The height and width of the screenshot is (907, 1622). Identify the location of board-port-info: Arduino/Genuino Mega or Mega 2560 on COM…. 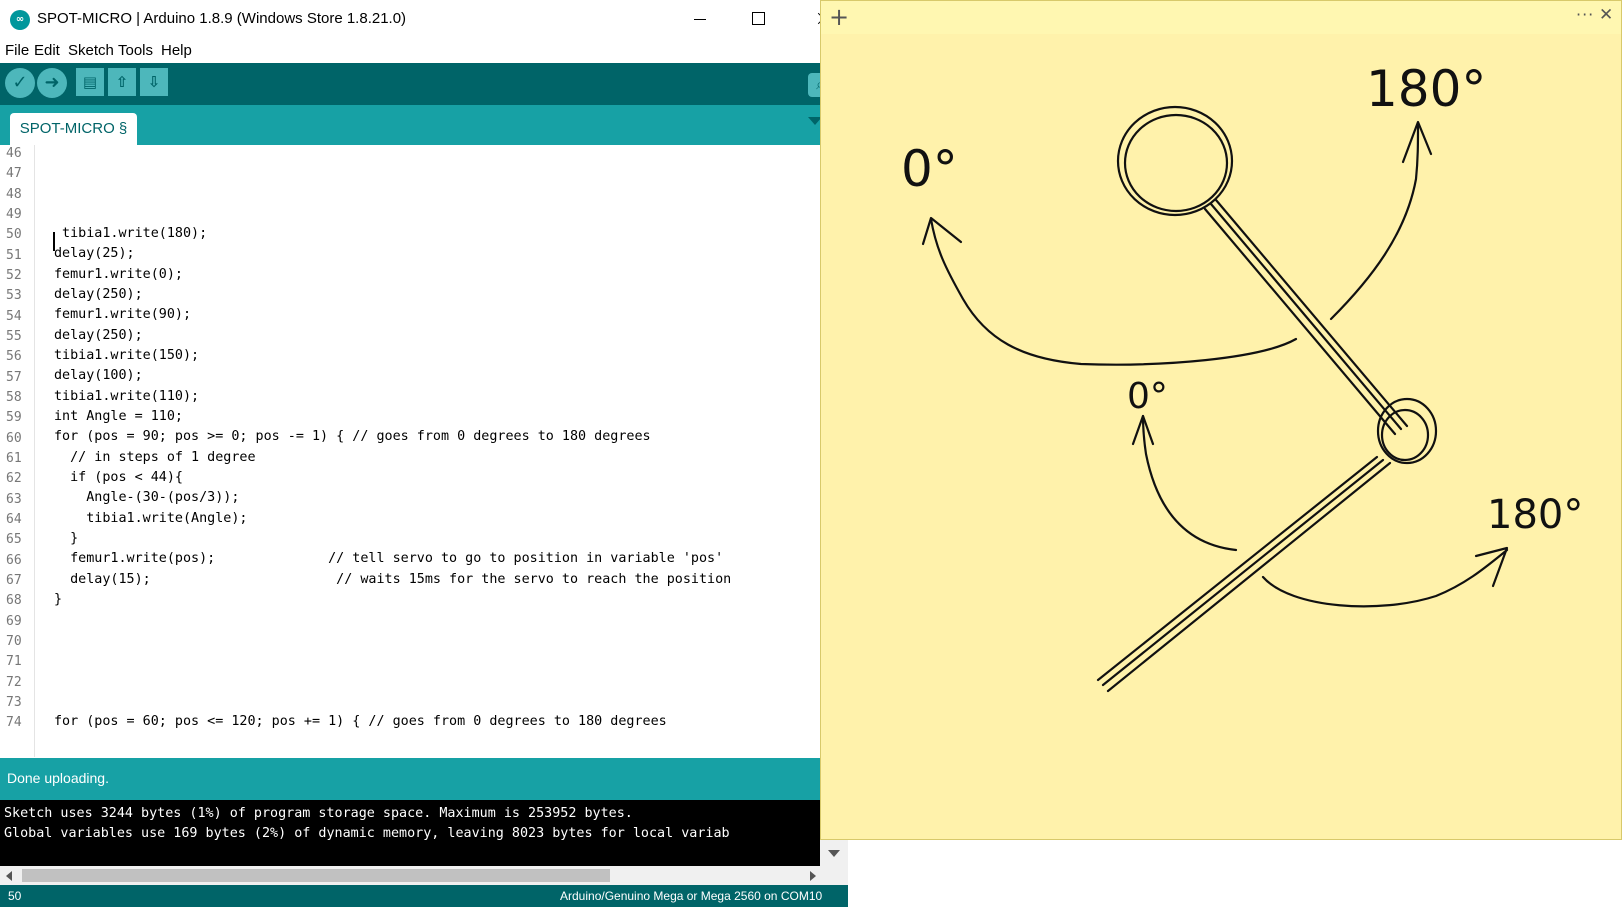
(691, 896).